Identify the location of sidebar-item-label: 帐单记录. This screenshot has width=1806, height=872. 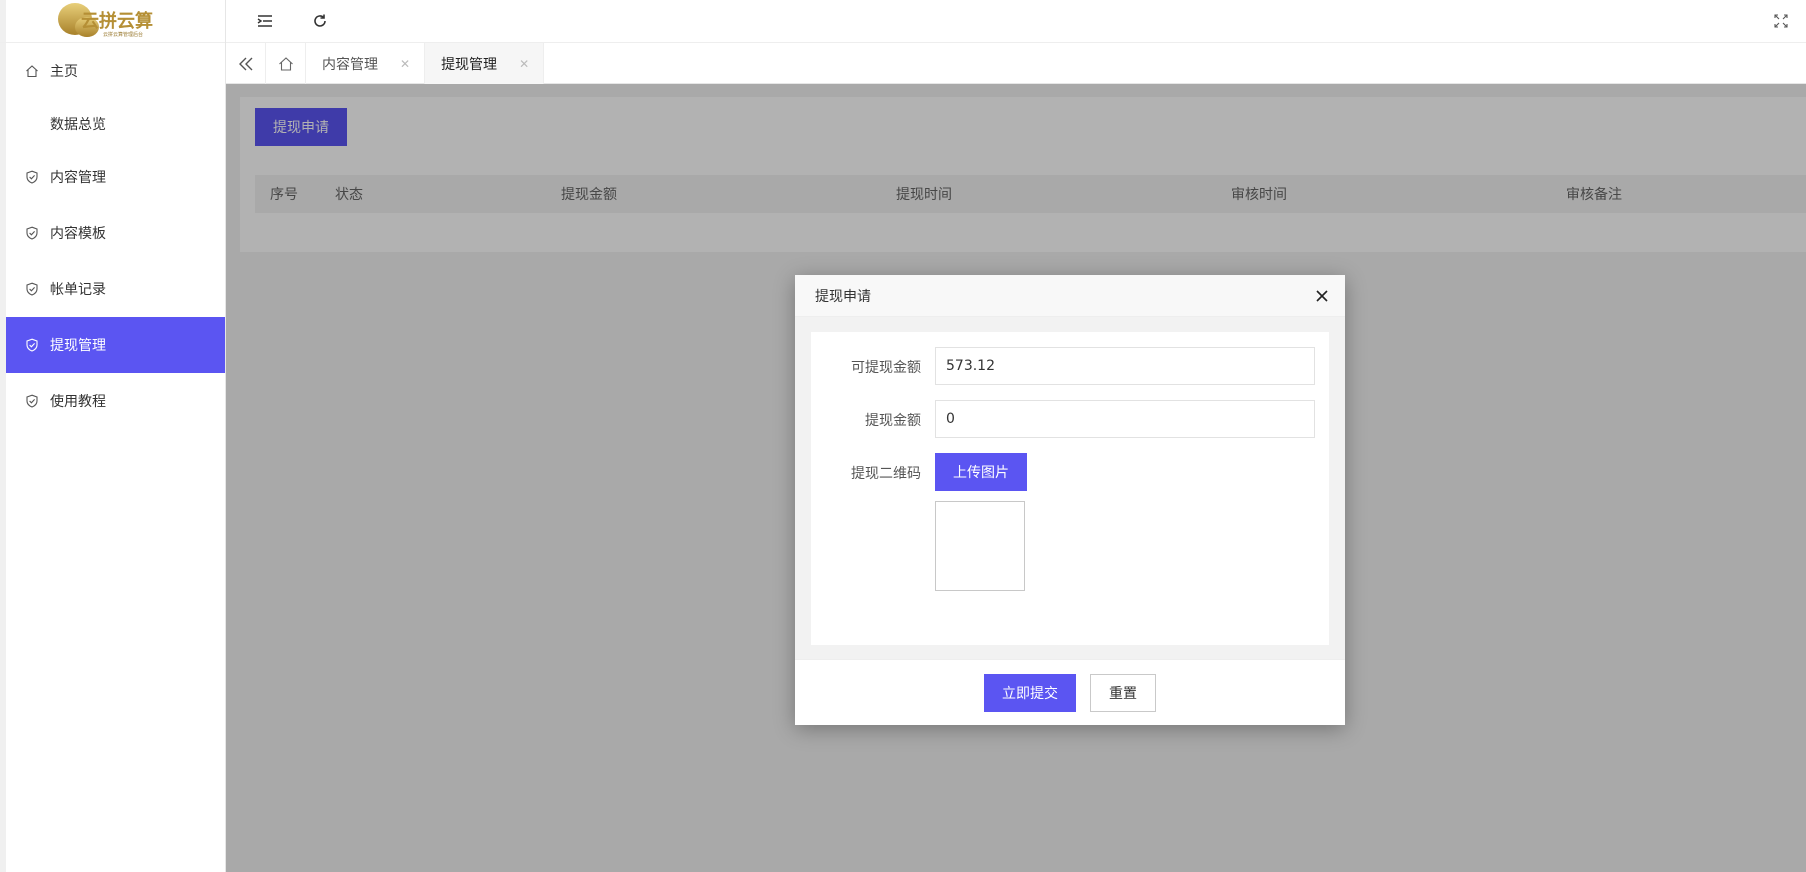
(78, 290).